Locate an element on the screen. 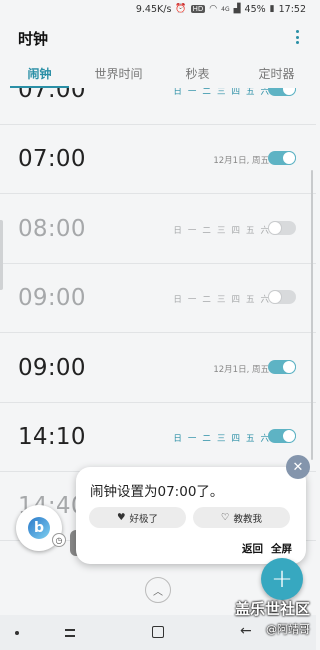 The image size is (320, 650). alarm-time: 08:00 is located at coordinates (52, 229).